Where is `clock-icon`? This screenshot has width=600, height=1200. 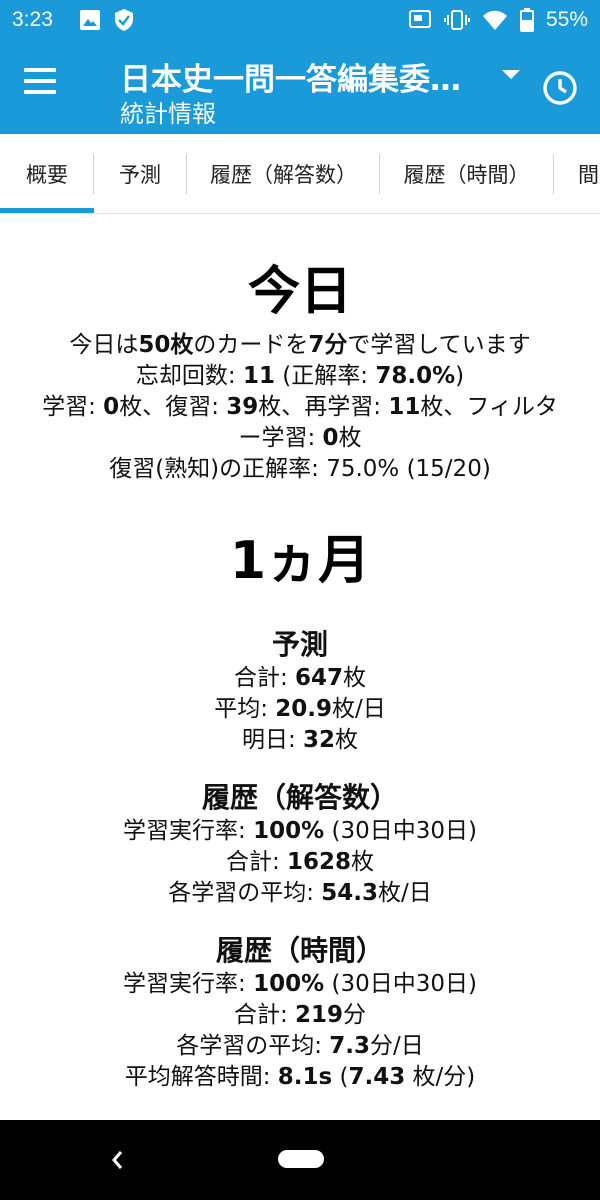 clock-icon is located at coordinates (560, 88).